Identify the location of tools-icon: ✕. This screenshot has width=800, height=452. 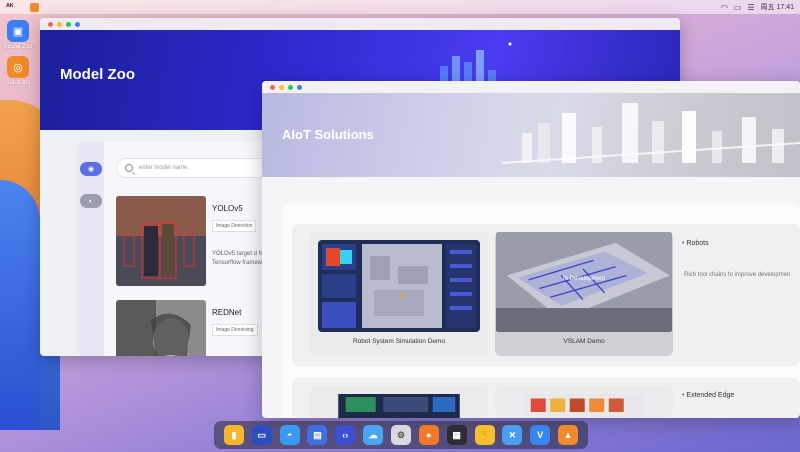
(512, 435).